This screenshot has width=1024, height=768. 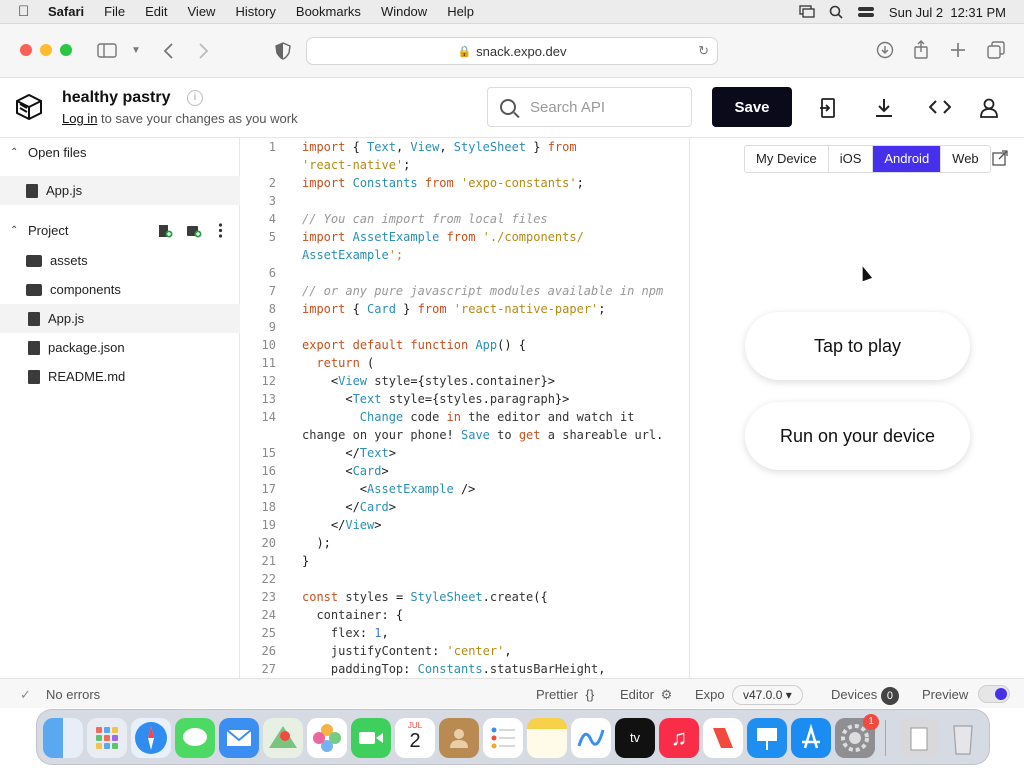 I want to click on open-external-icon, so click(x=1000, y=158).